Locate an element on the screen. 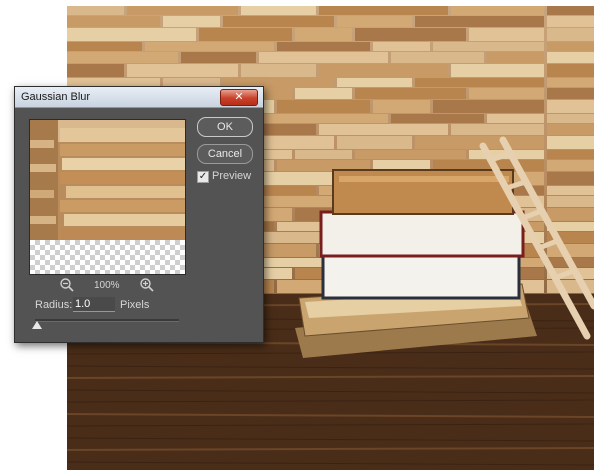 This screenshot has height=476, width=600. blur-preview-pane is located at coordinates (107, 197).